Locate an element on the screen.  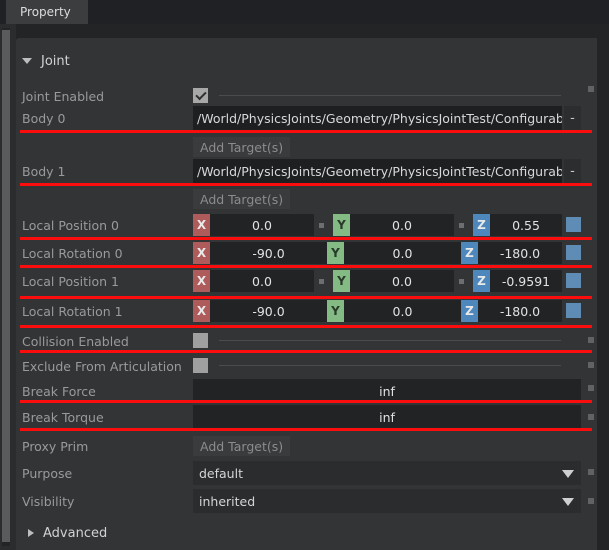
number-input-z: -0.9591 is located at coordinates (526, 281).